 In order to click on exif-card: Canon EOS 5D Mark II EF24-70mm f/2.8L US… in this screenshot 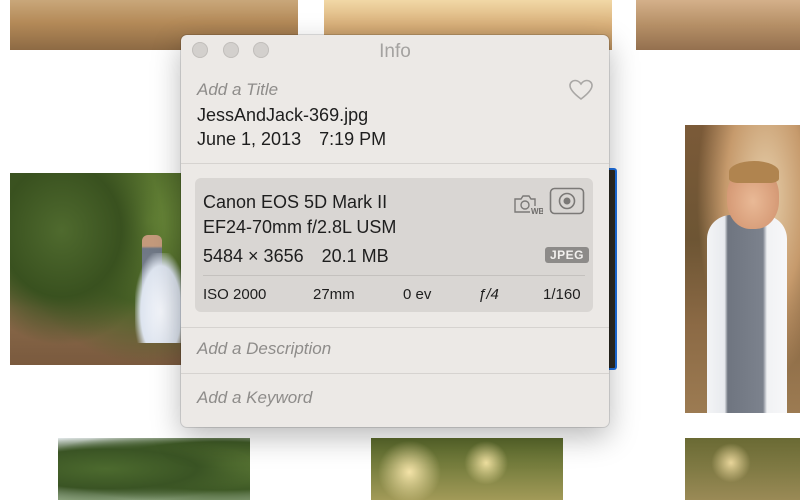, I will do `click(394, 245)`.